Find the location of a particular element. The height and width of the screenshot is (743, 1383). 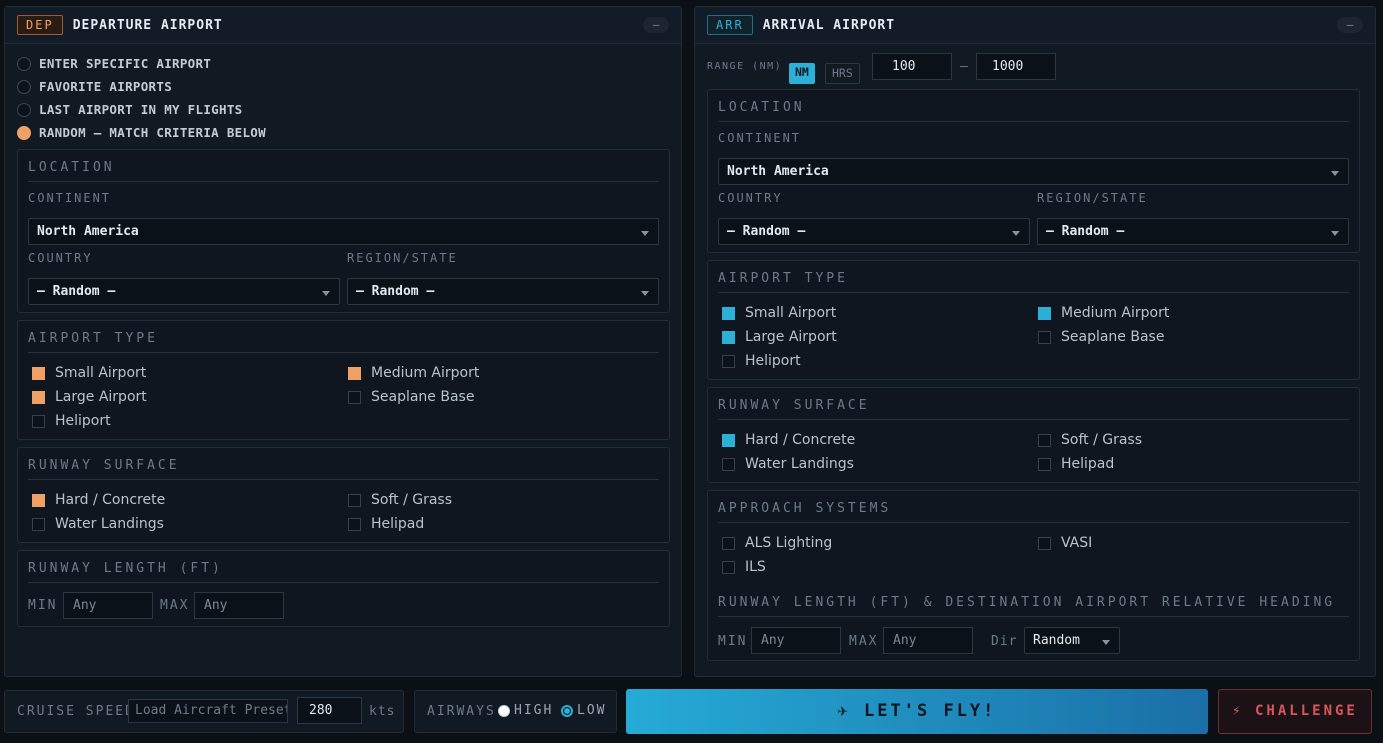

departure-tag: DEP is located at coordinates (40, 25).